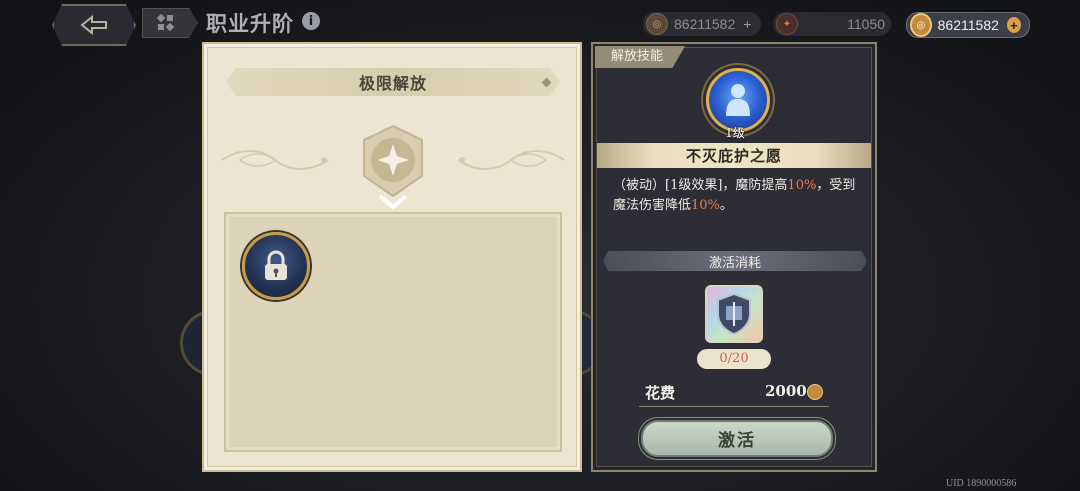 The width and height of the screenshot is (1080, 491). What do you see at coordinates (738, 196) in the screenshot?
I see `skill-description: （被动）[1级效果]，魔防提高10%，受到魔法伤害降低10%。` at bounding box center [738, 196].